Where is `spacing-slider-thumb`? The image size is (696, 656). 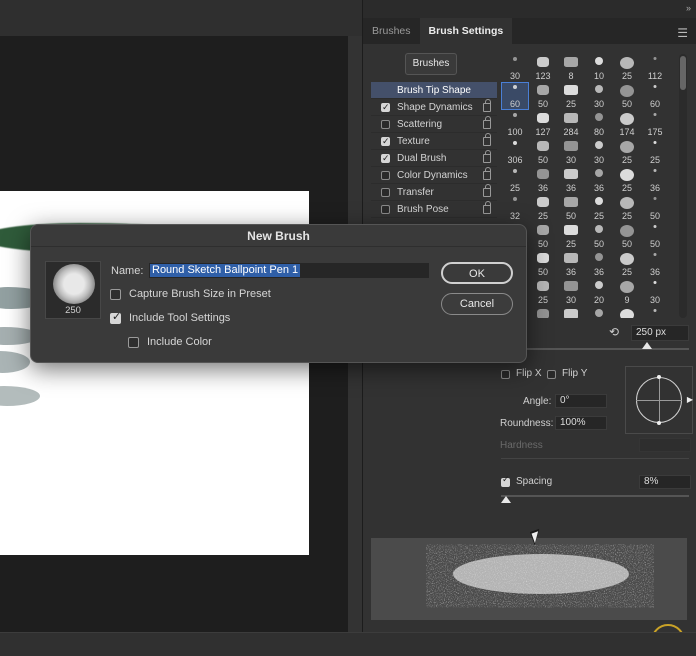 spacing-slider-thumb is located at coordinates (506, 499).